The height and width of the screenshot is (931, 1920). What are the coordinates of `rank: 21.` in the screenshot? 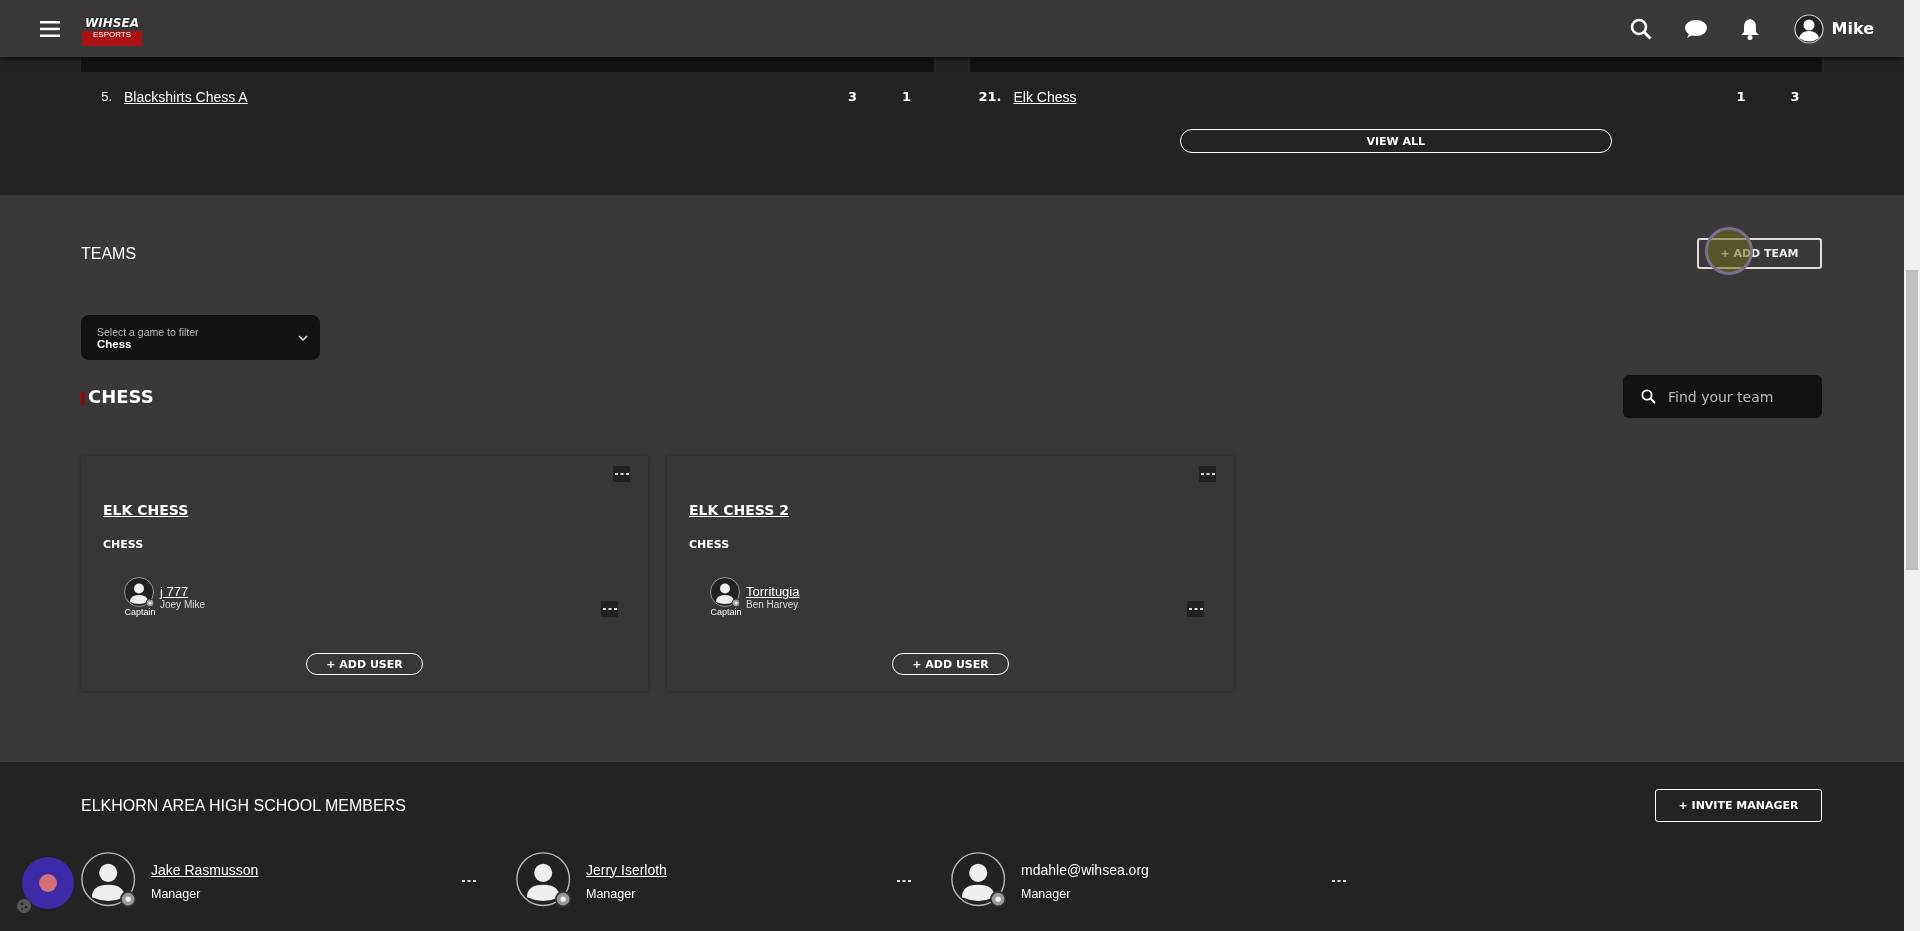 It's located at (990, 96).